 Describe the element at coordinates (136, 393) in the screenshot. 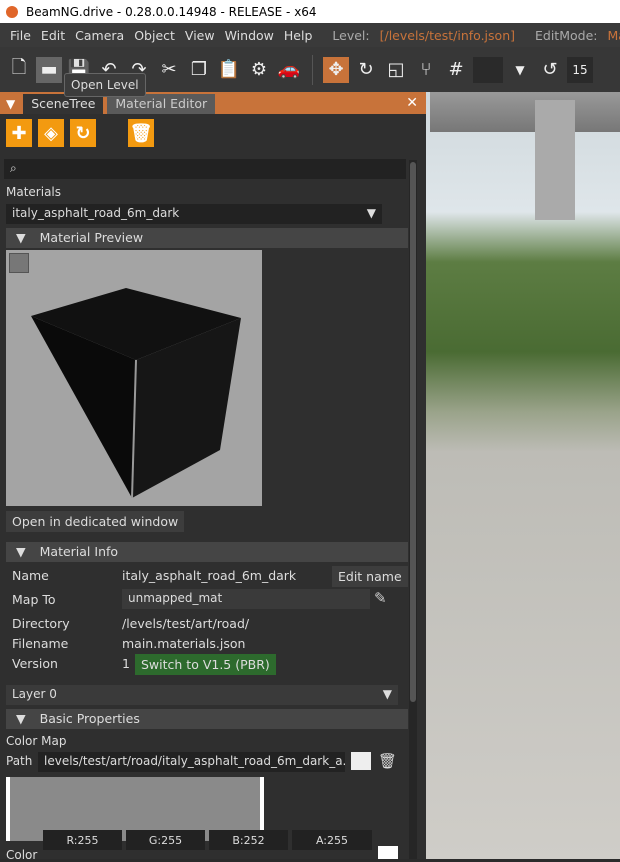

I see `cube-preview` at that location.